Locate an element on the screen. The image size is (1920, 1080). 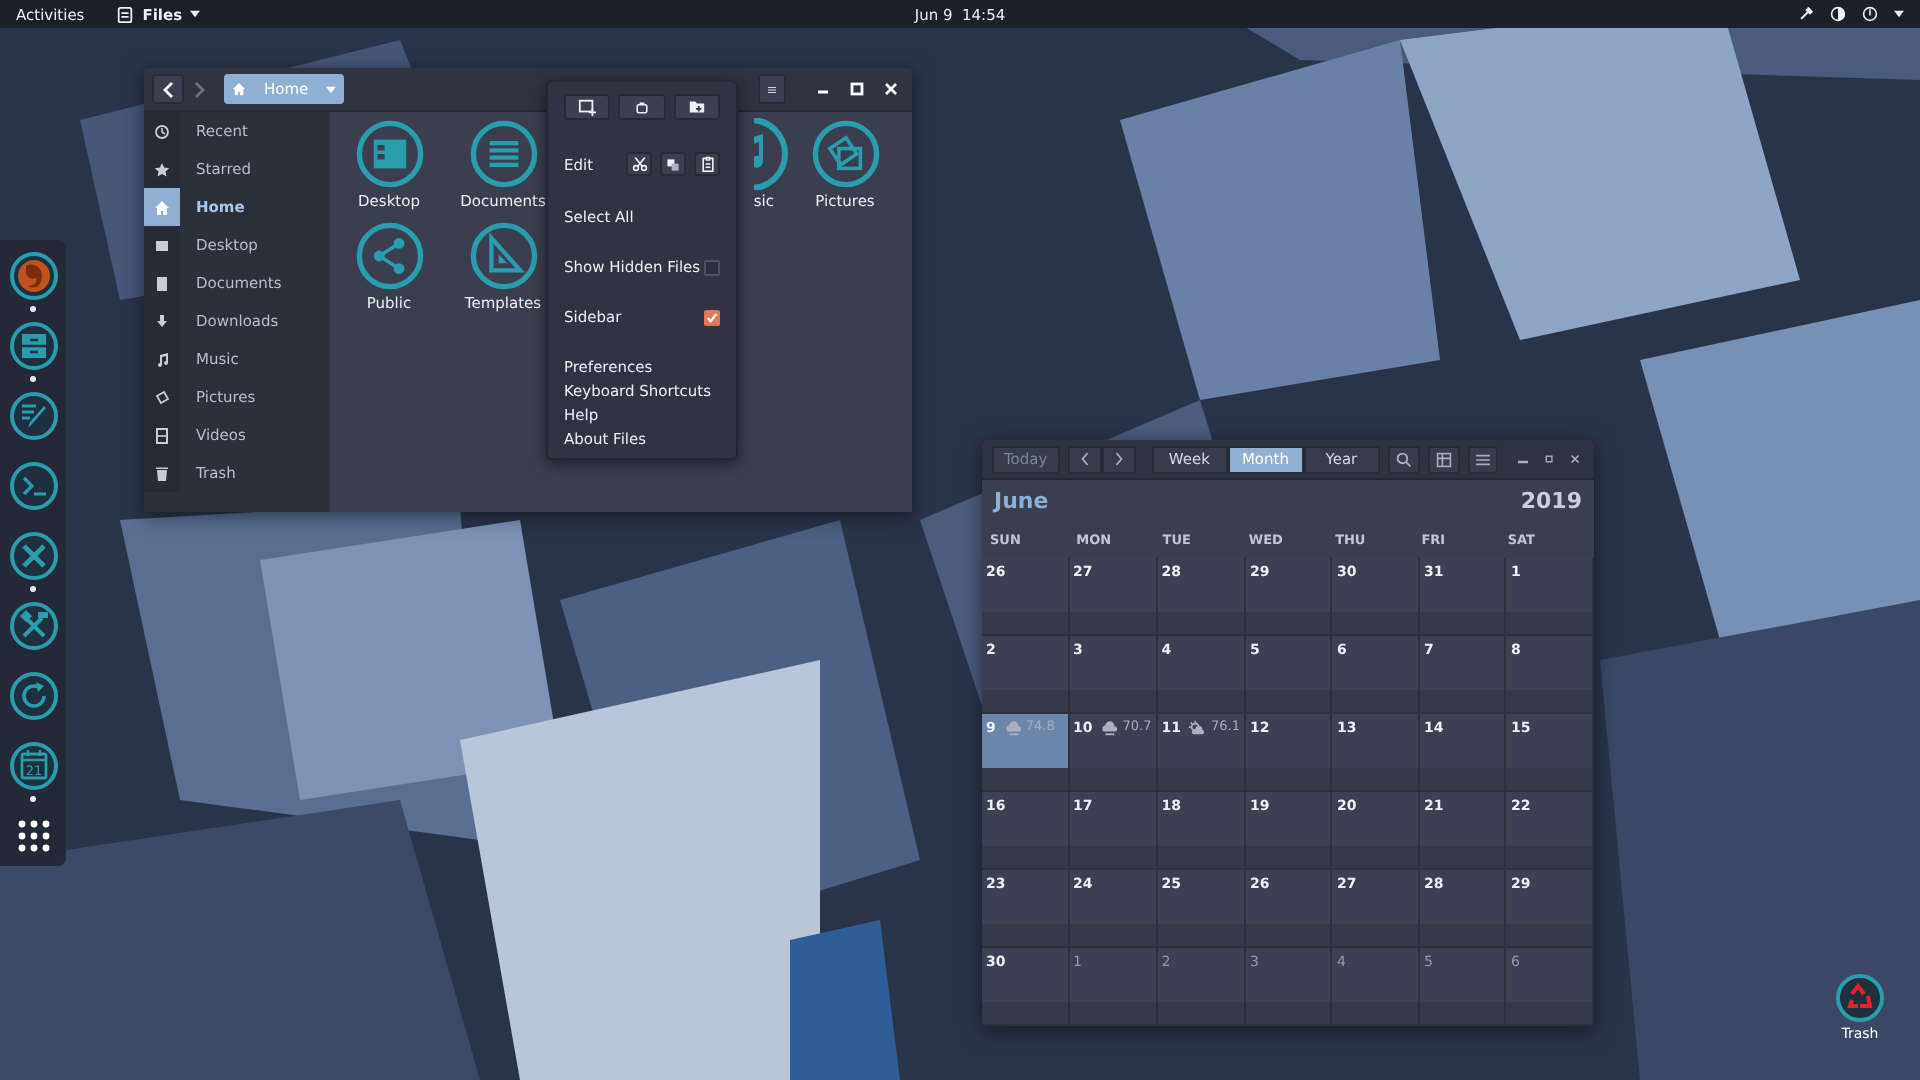
share-icon is located at coordinates (389, 256).